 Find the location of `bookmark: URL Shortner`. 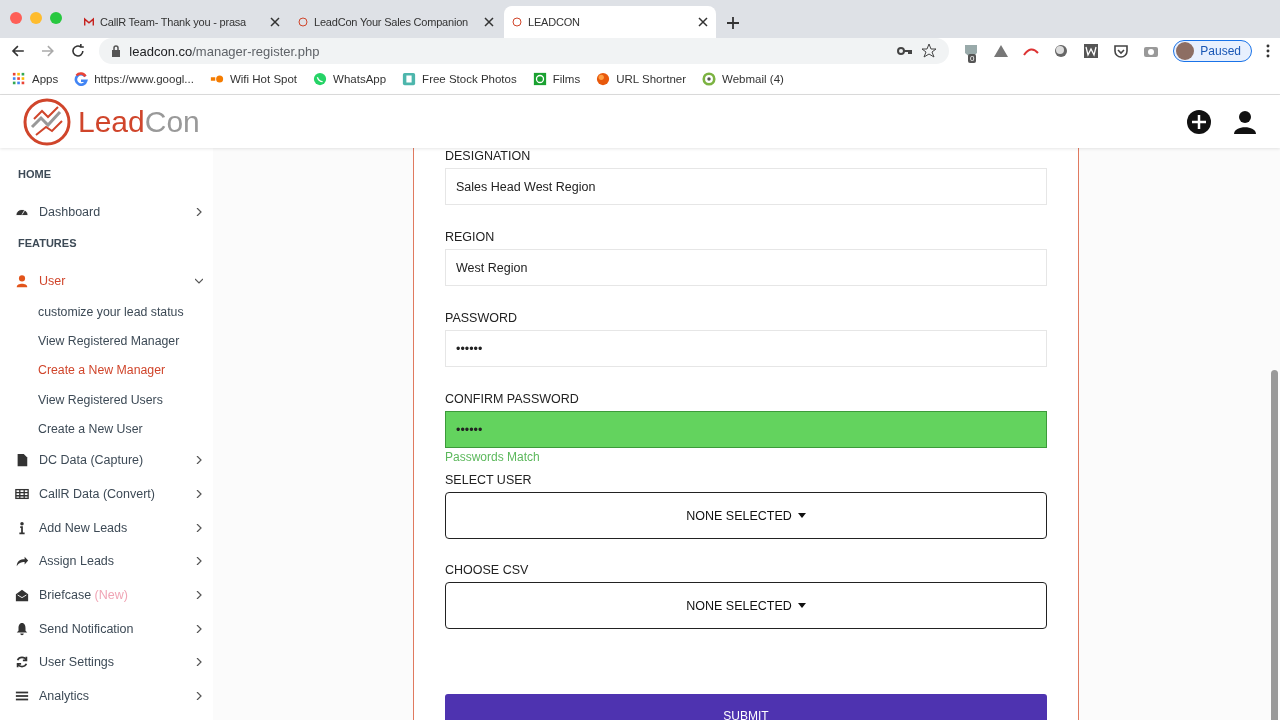

bookmark: URL Shortner is located at coordinates (641, 79).